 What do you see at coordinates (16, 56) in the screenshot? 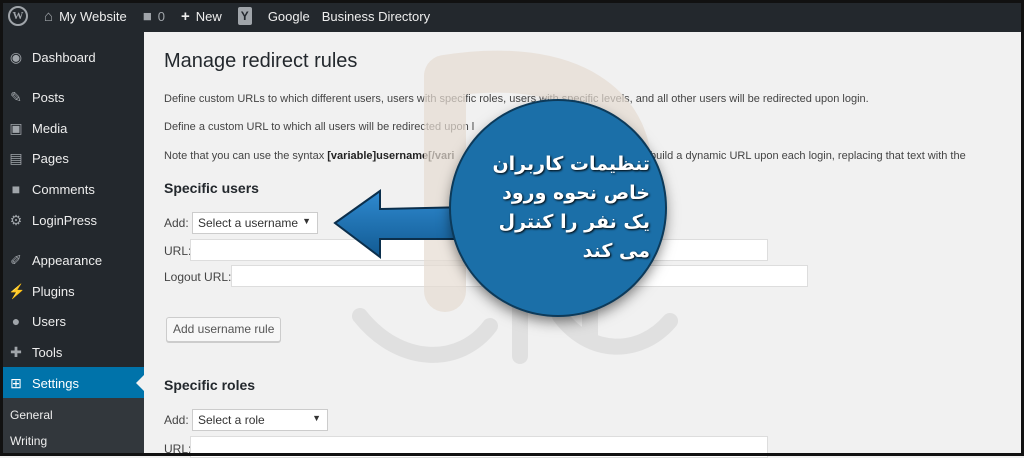
I see `dashboard-icon: ◉` at bounding box center [16, 56].